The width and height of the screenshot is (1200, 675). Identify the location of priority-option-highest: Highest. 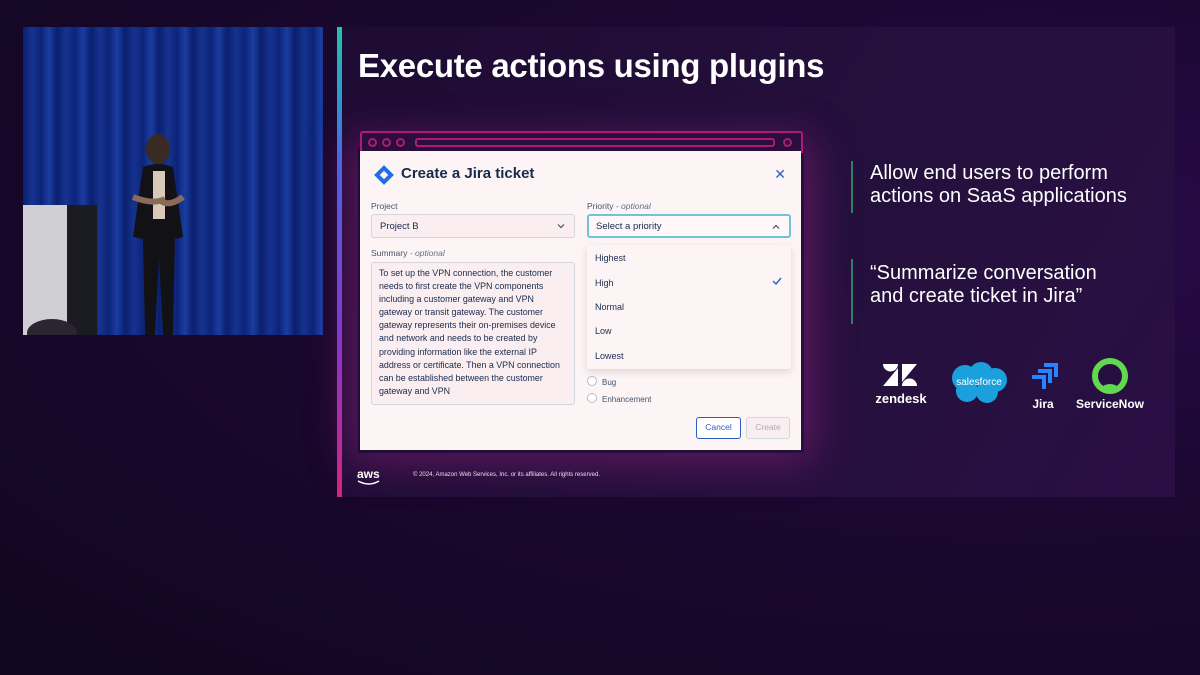
(610, 258).